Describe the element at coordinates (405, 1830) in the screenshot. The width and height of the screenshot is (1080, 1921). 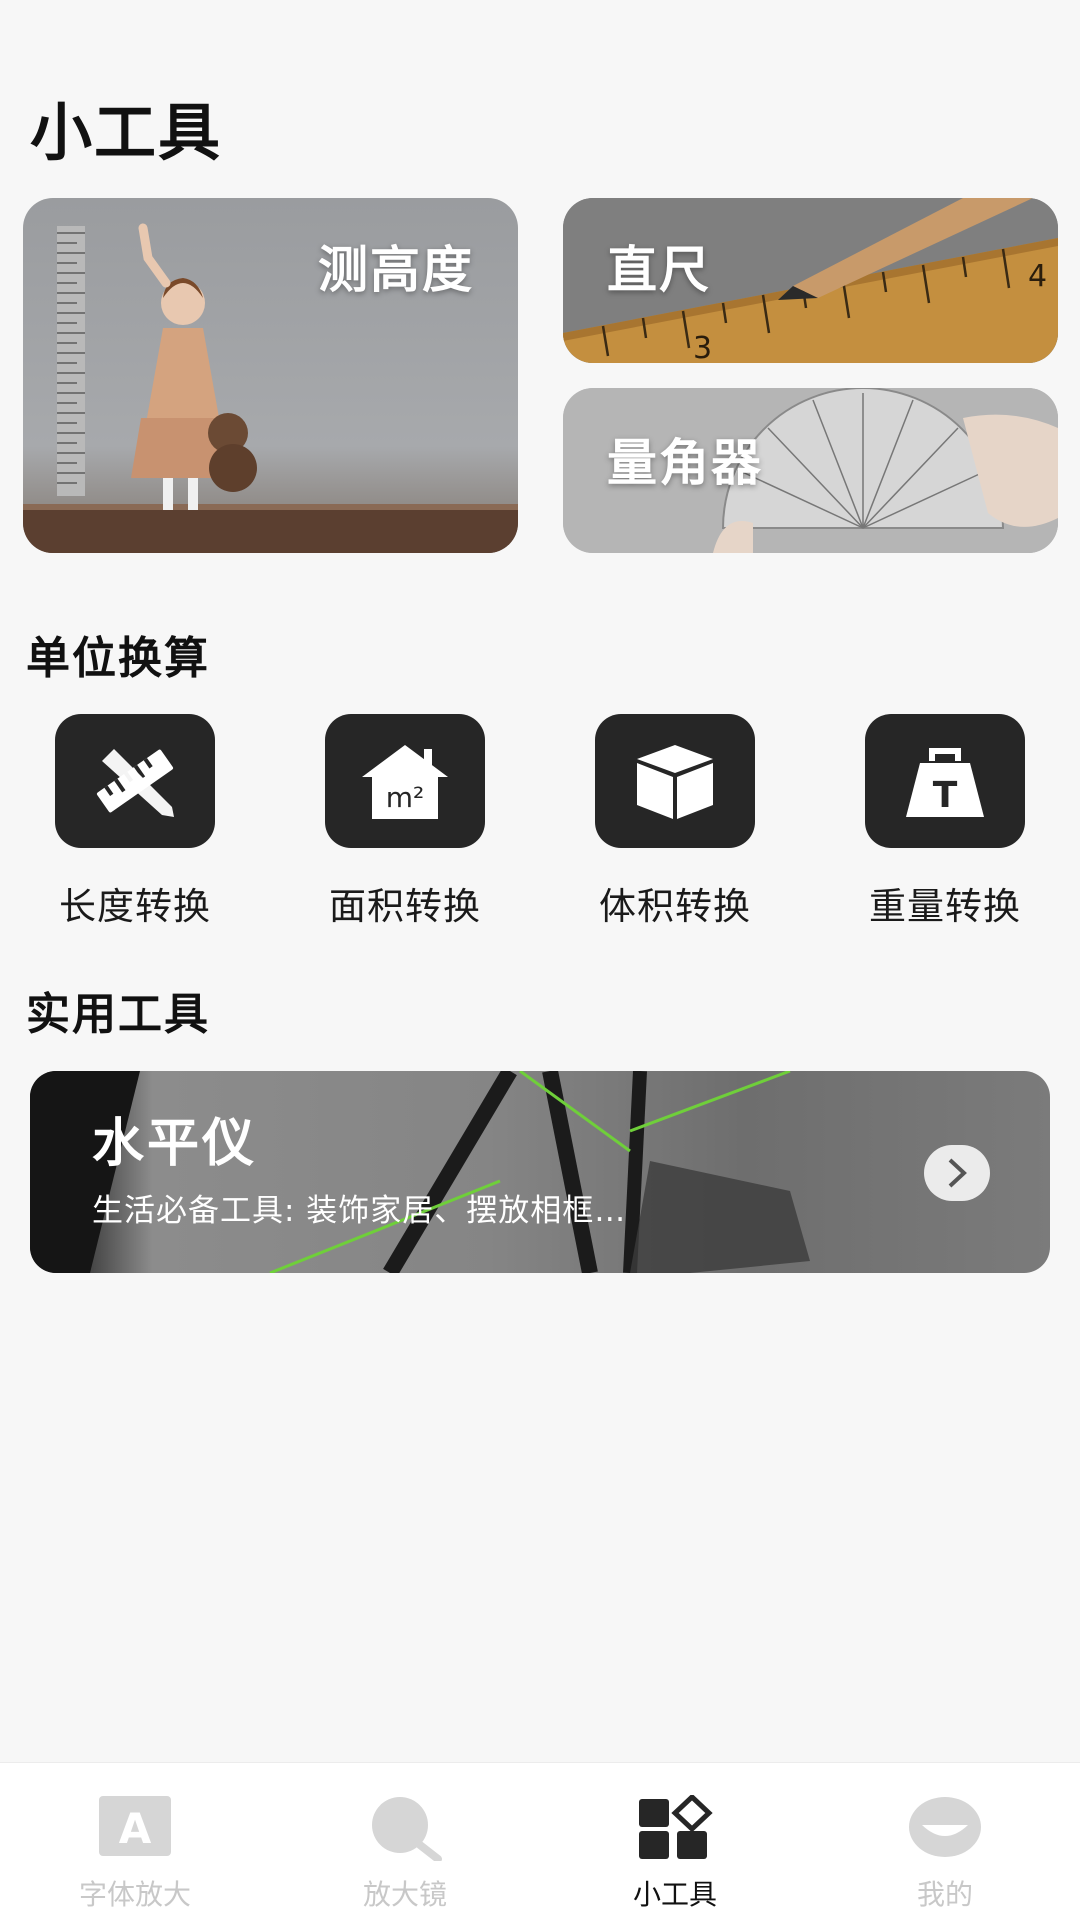
I see `magnifier-icon` at that location.